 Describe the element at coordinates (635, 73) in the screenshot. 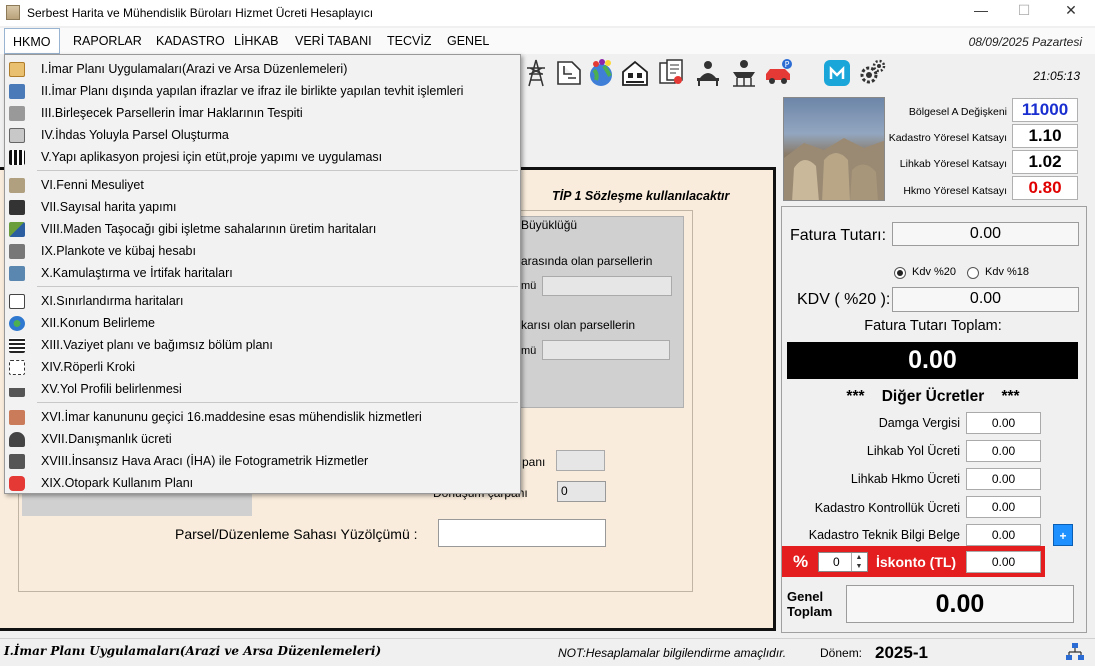

I see `house-office-icon` at that location.